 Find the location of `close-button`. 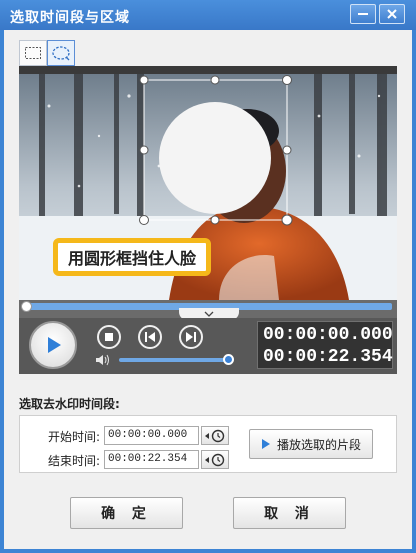

close-button is located at coordinates (392, 14).